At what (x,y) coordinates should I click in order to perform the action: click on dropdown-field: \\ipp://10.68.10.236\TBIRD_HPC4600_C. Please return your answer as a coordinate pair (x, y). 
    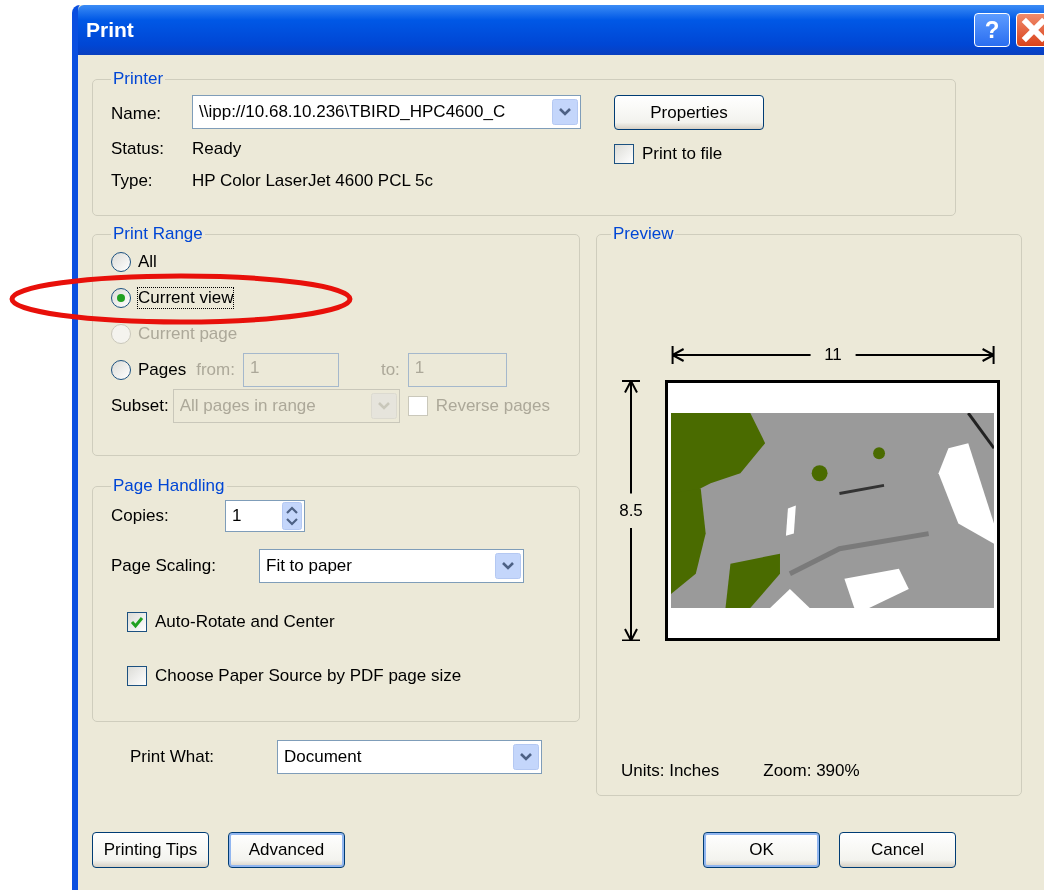
    Looking at the image, I should click on (386, 112).